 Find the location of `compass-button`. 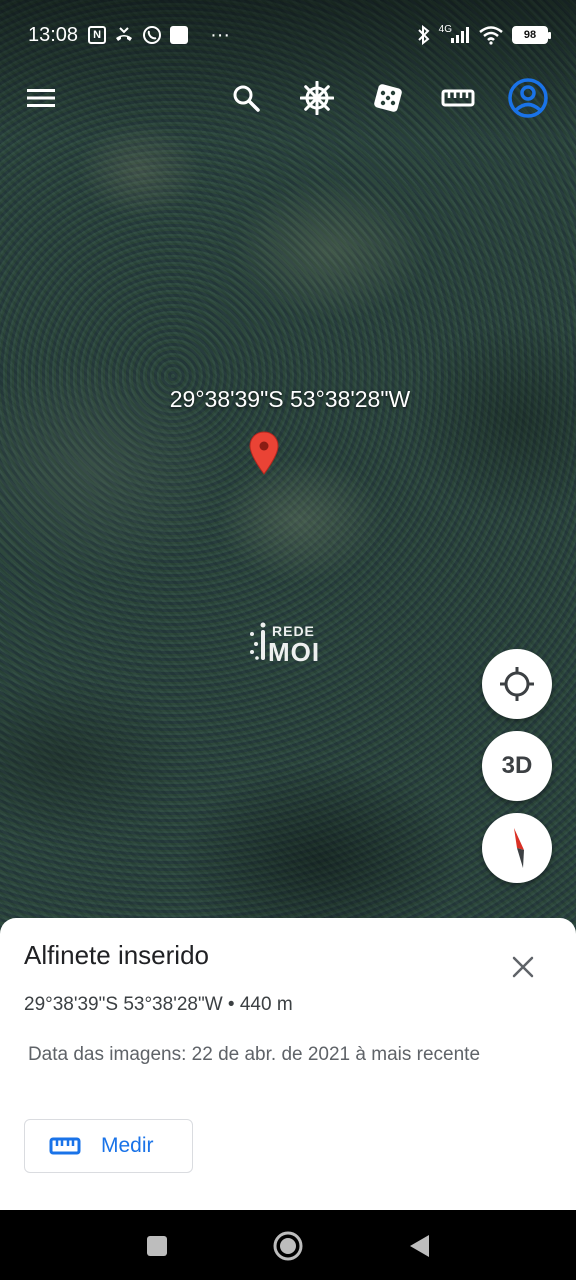

compass-button is located at coordinates (517, 848).